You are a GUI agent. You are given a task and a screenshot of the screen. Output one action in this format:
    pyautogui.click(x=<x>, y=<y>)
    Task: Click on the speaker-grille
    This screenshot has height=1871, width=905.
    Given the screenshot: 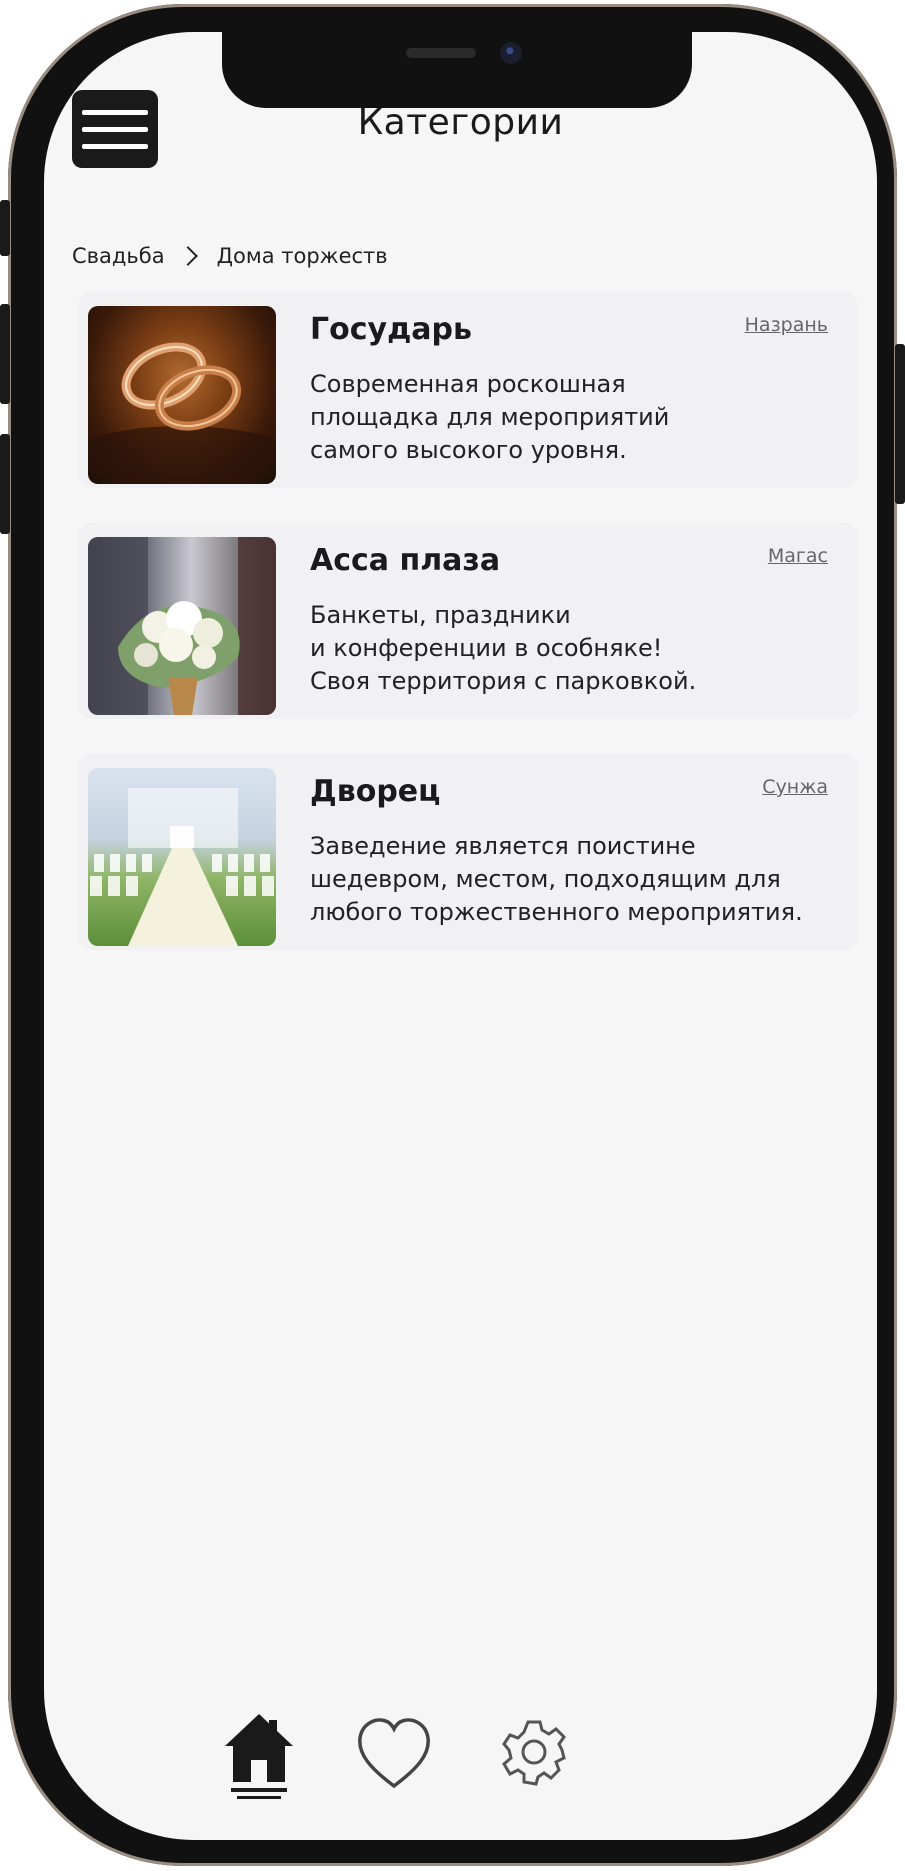 What is the action you would take?
    pyautogui.click(x=441, y=53)
    